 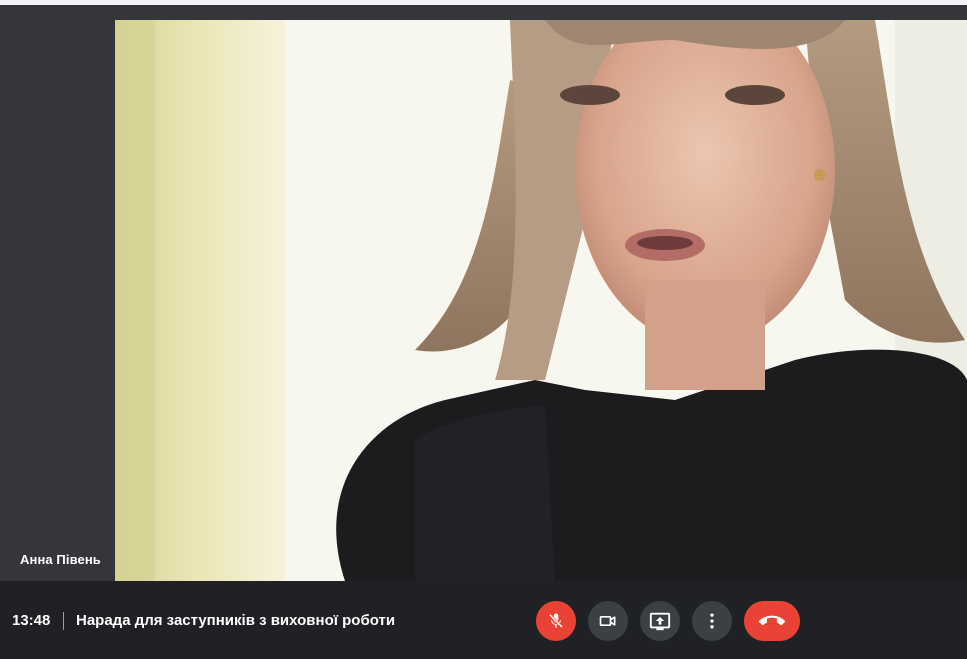 I want to click on toggle-camera-button, so click(x=608, y=621).